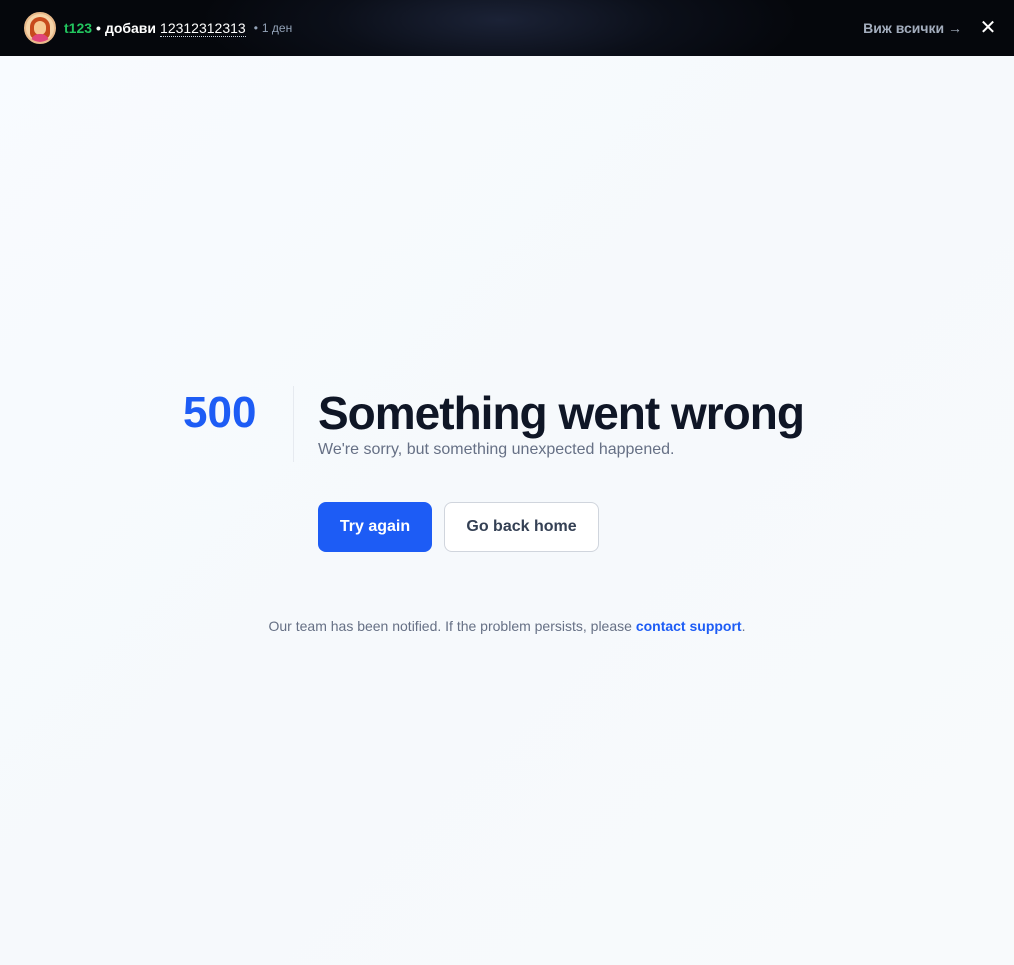 The width and height of the screenshot is (1014, 965). I want to click on notification-username: t123, so click(78, 28).